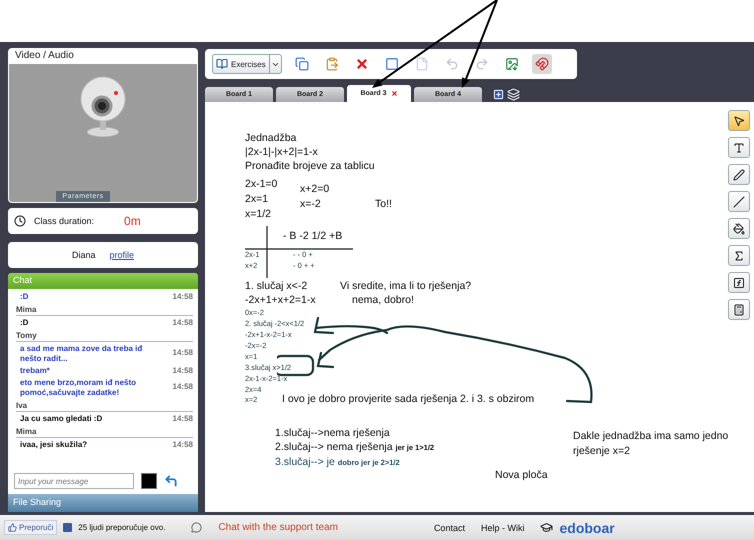 The image size is (754, 540). I want to click on pointer-icon, so click(739, 120).